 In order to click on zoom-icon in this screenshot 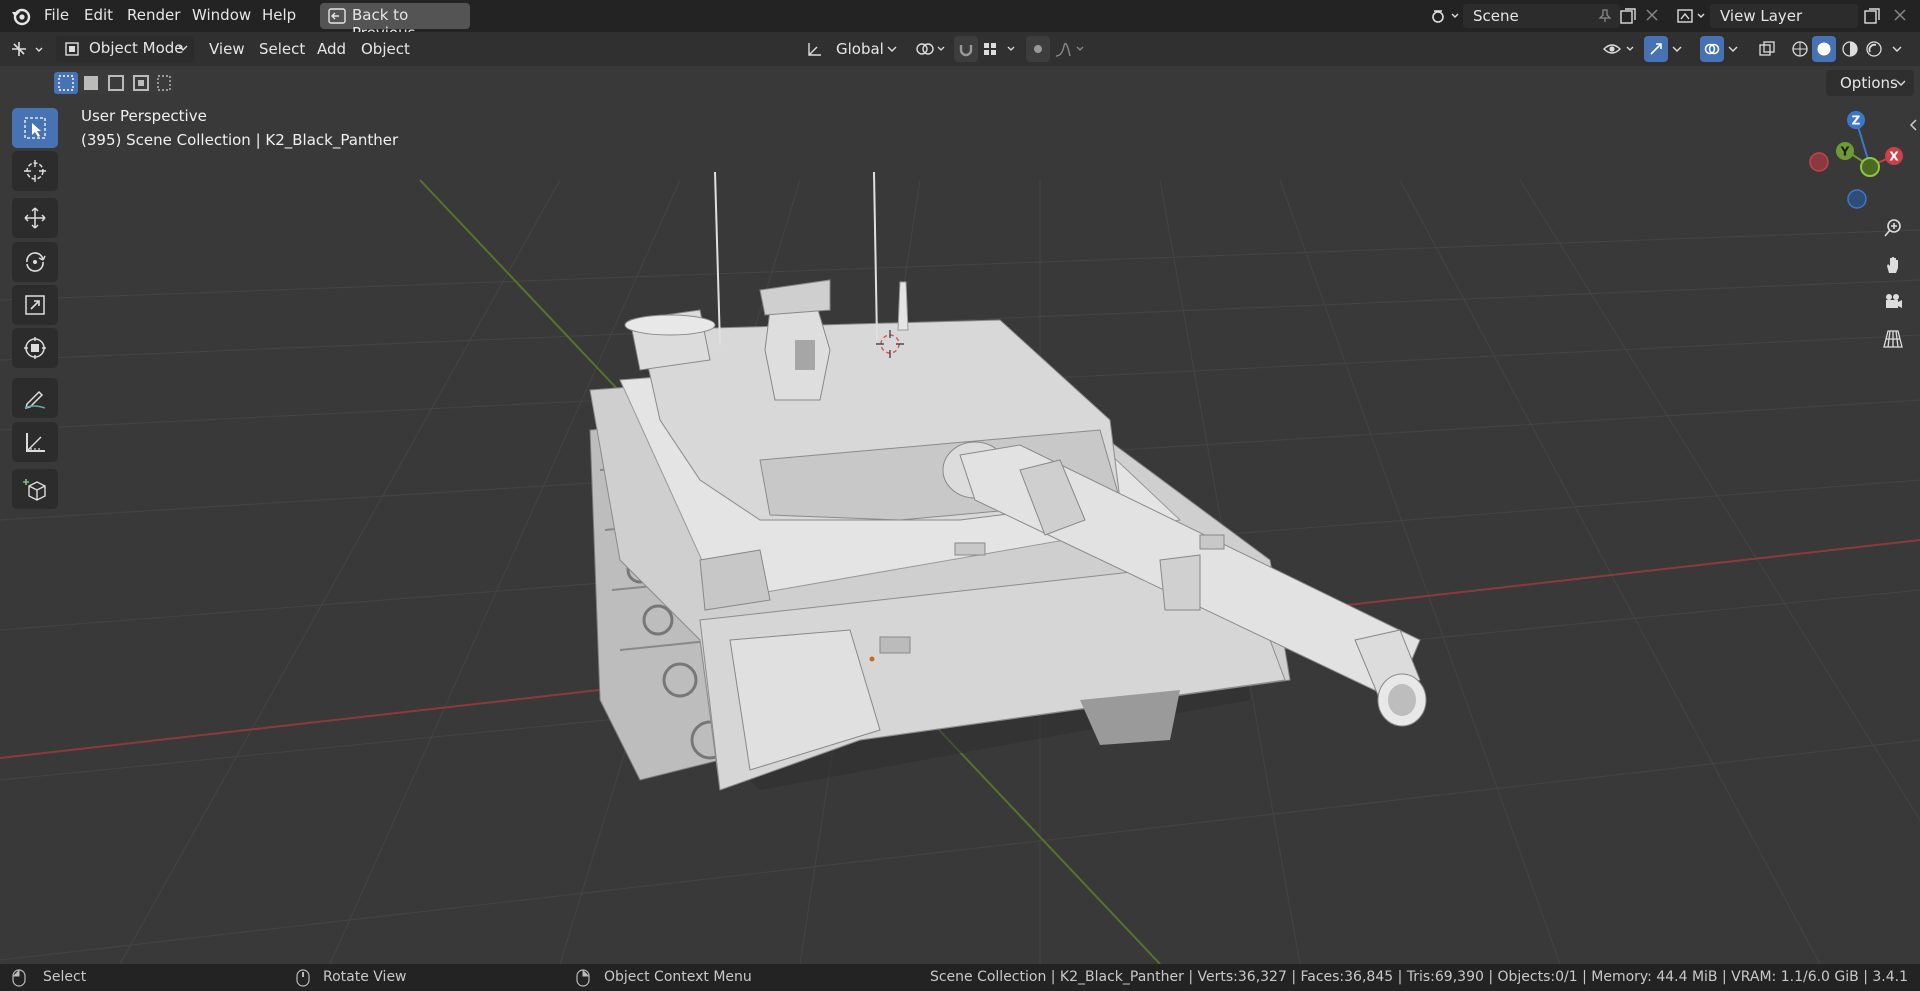, I will do `click(1892, 228)`.